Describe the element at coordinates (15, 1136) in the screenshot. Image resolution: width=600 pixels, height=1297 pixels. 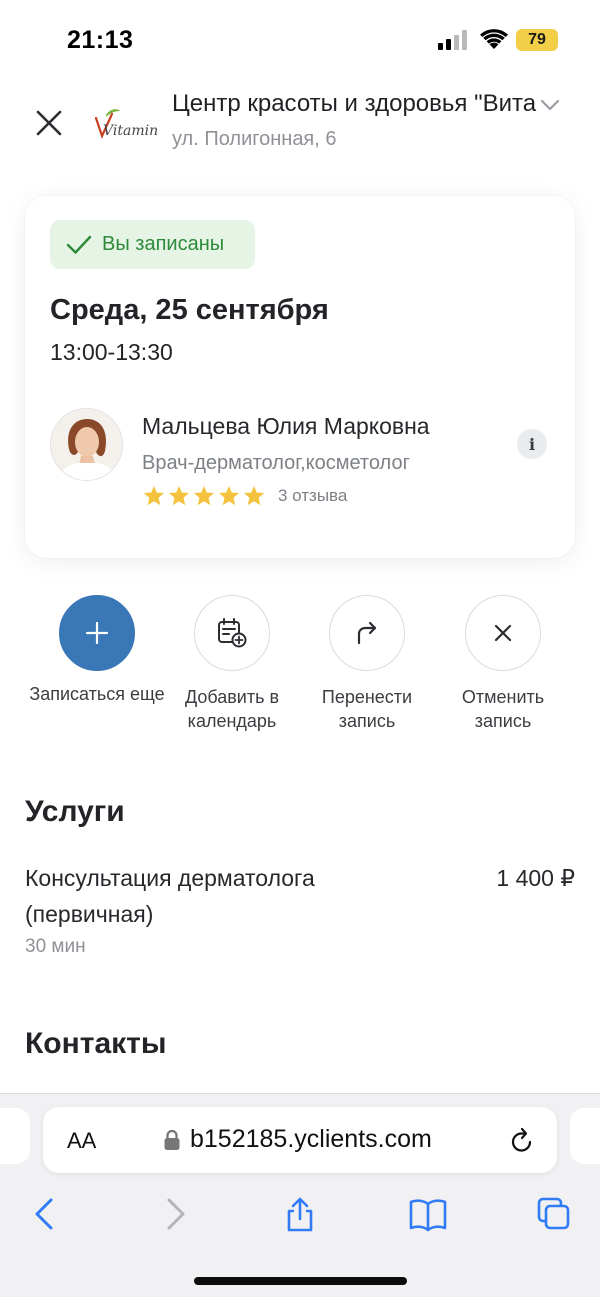
I see `previous-tab-preview` at that location.